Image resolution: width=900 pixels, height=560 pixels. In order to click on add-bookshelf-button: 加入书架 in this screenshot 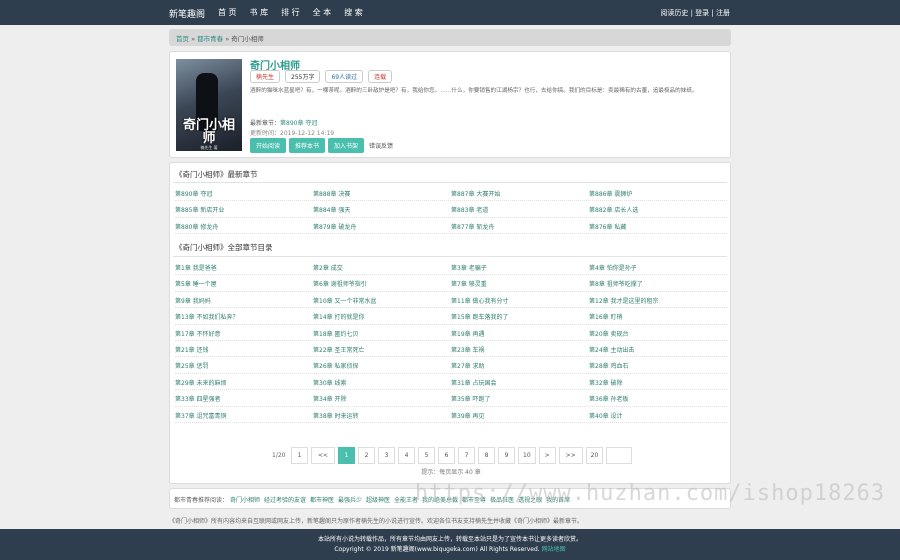, I will do `click(346, 145)`.